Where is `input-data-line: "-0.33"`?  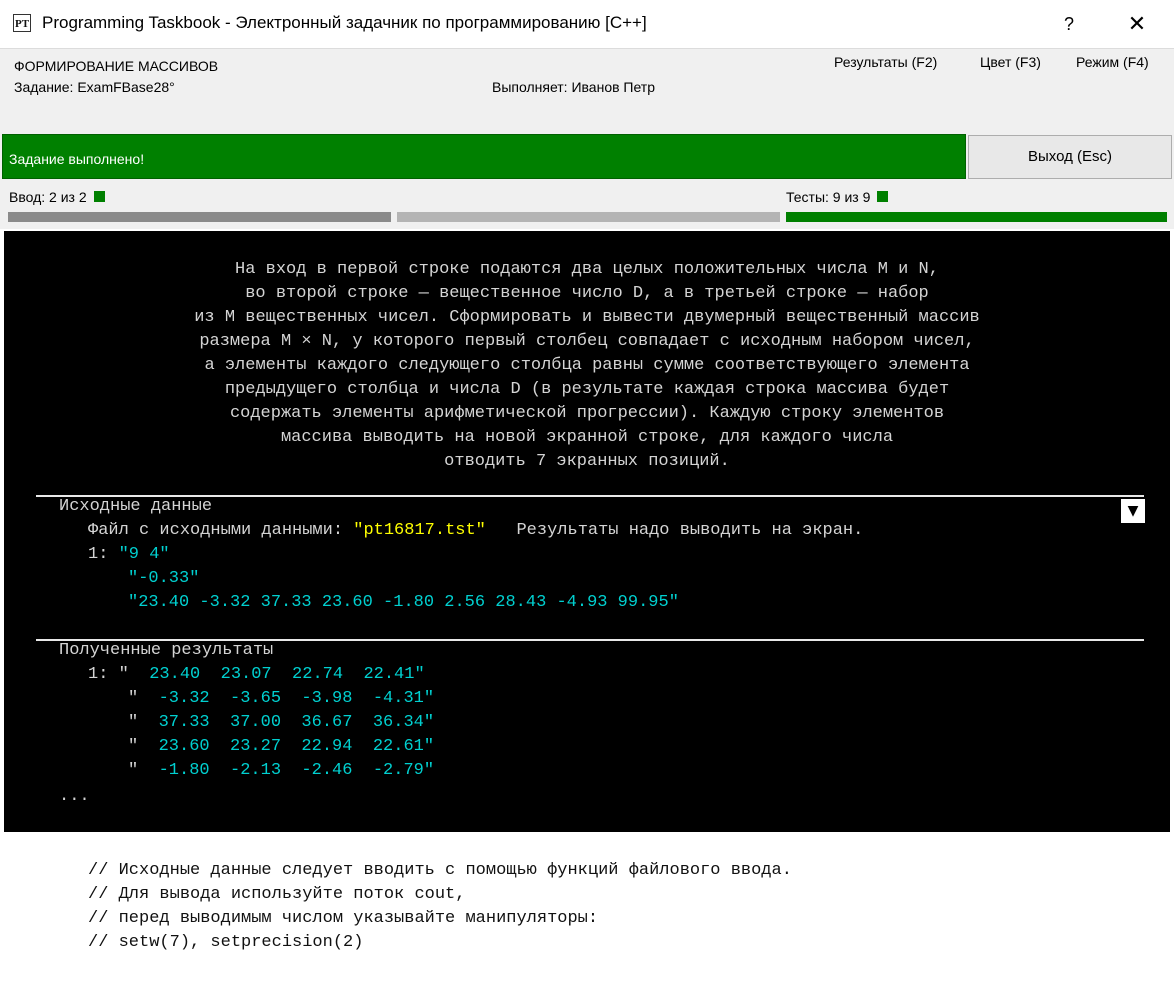
input-data-line: "-0.33" is located at coordinates (164, 578).